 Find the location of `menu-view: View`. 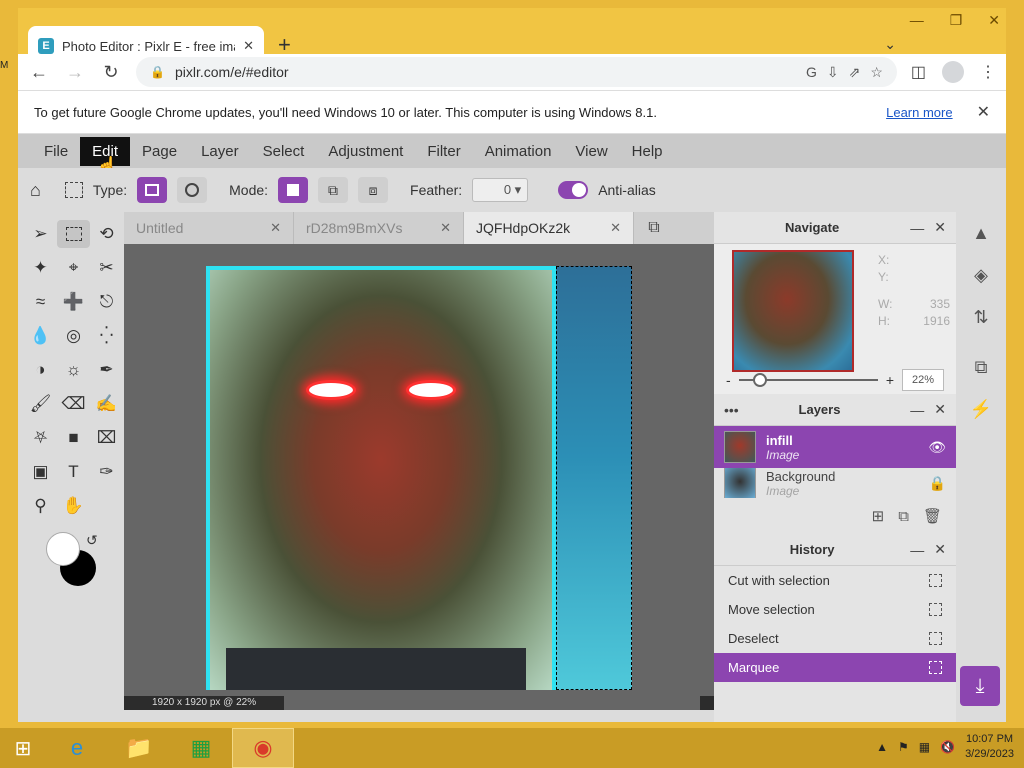

menu-view: View is located at coordinates (591, 151).